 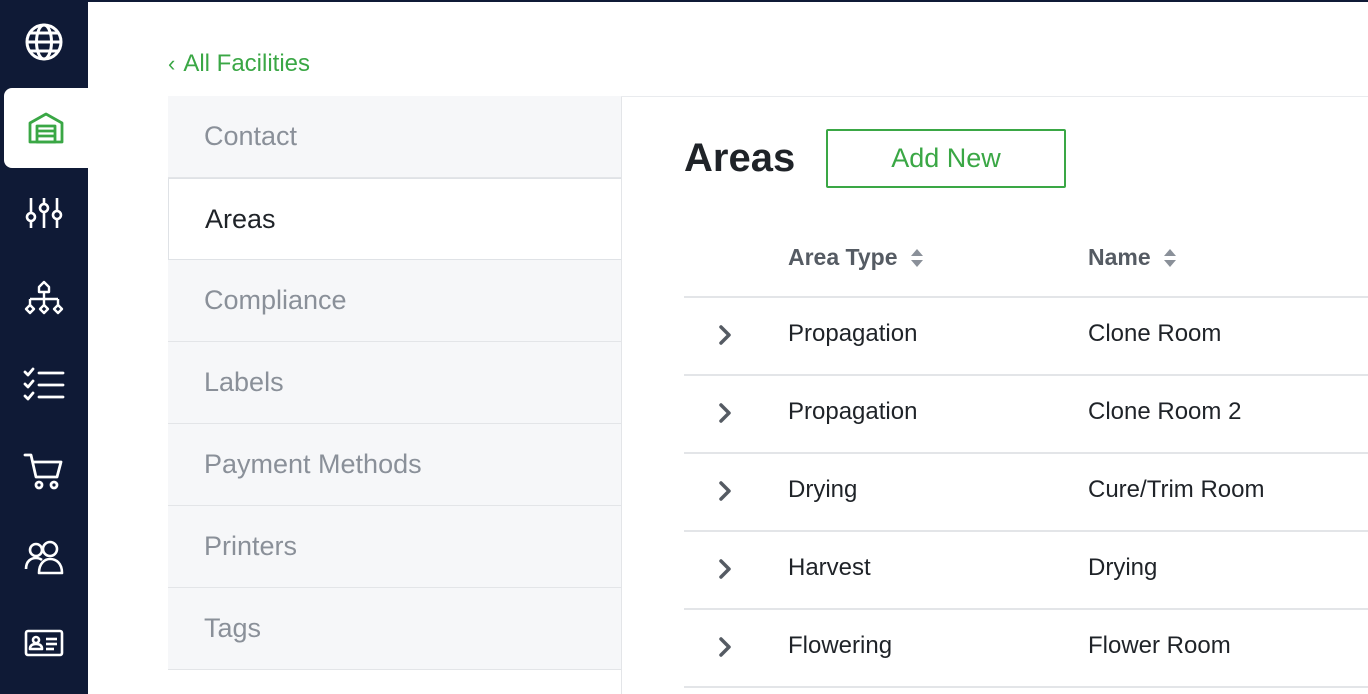 What do you see at coordinates (172, 63) in the screenshot?
I see `chevron-left-icon: ‹` at bounding box center [172, 63].